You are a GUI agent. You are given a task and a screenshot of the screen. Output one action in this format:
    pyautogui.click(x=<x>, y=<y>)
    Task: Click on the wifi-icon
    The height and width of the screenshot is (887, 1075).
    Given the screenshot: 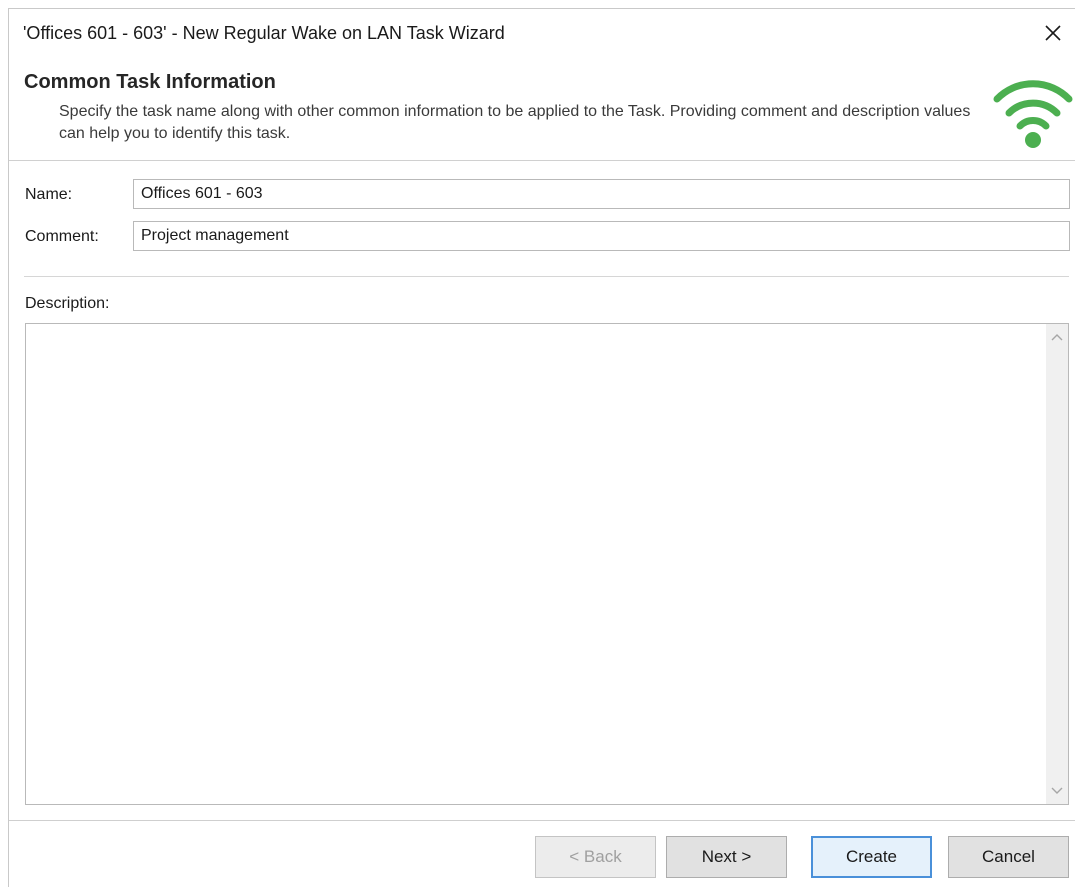 What is the action you would take?
    pyautogui.click(x=1033, y=114)
    